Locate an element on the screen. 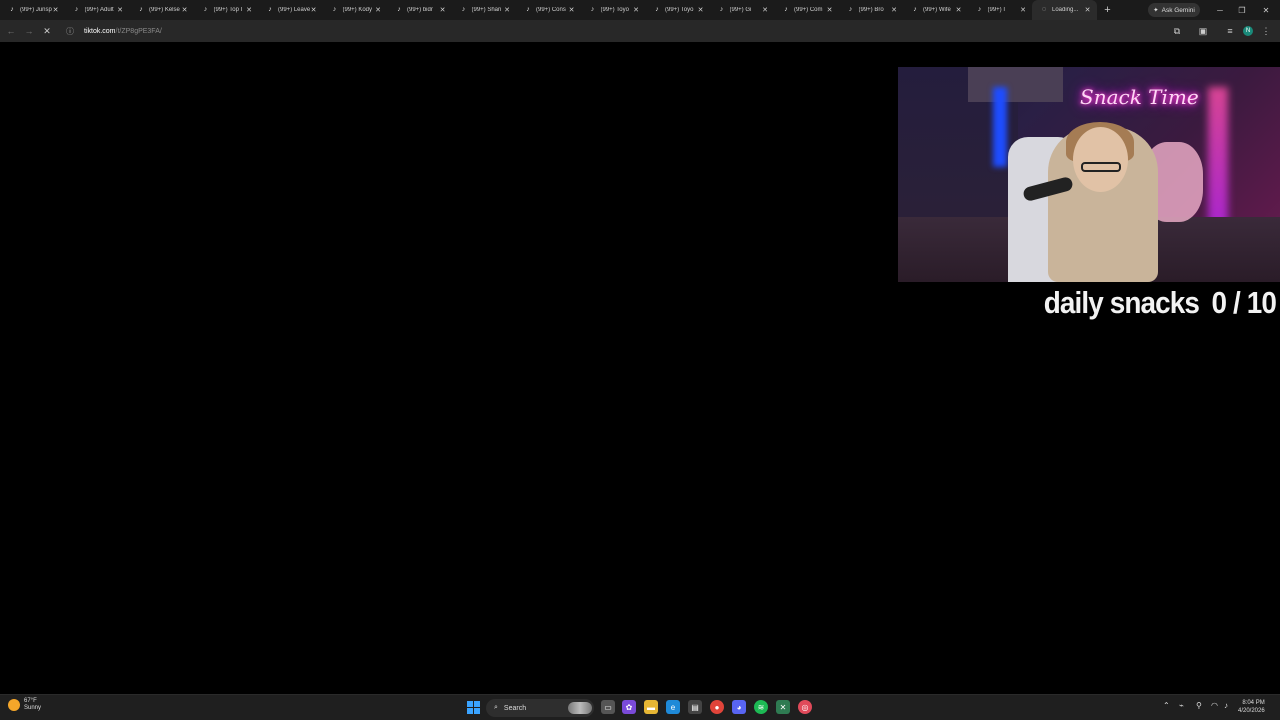  close-window-icon: ✕ is located at coordinates (1266, 10).